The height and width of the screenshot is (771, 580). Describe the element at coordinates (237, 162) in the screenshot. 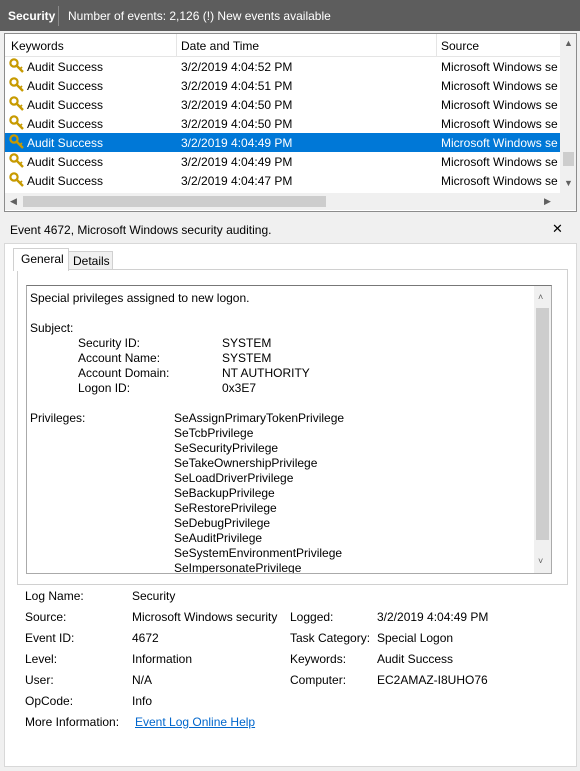

I see `row-date-time: 3/2/2019 4:04:49 PM` at that location.